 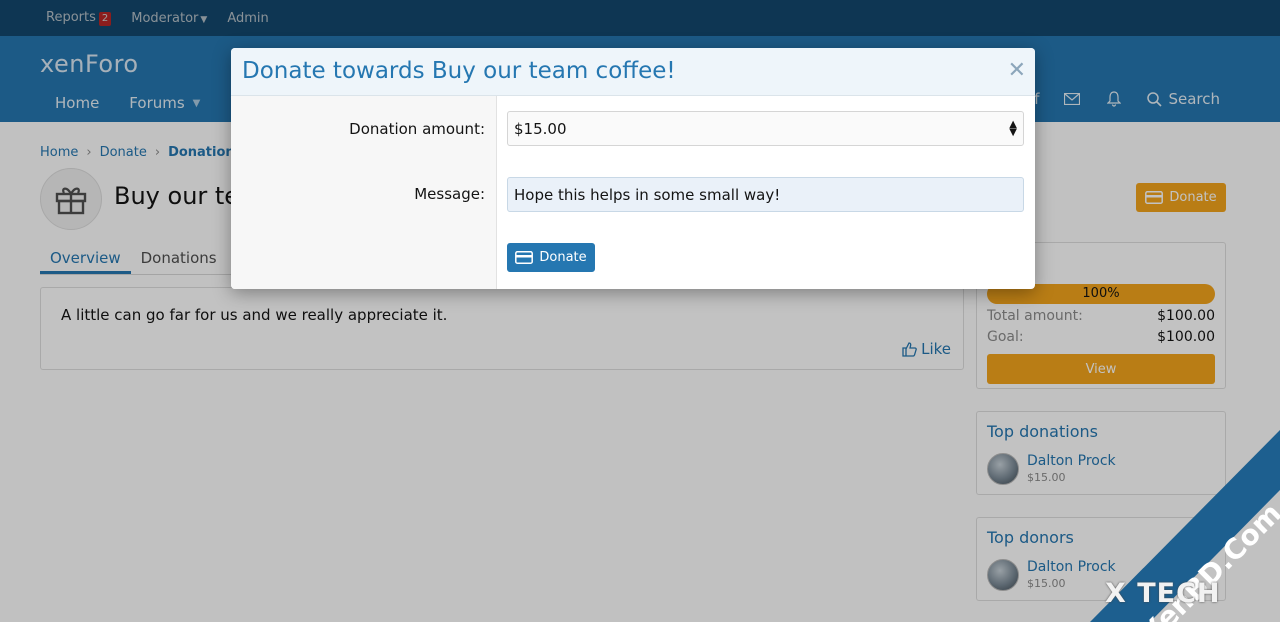 I want to click on donation-amount-select: $15.00 ▲ ▼, so click(x=765, y=128).